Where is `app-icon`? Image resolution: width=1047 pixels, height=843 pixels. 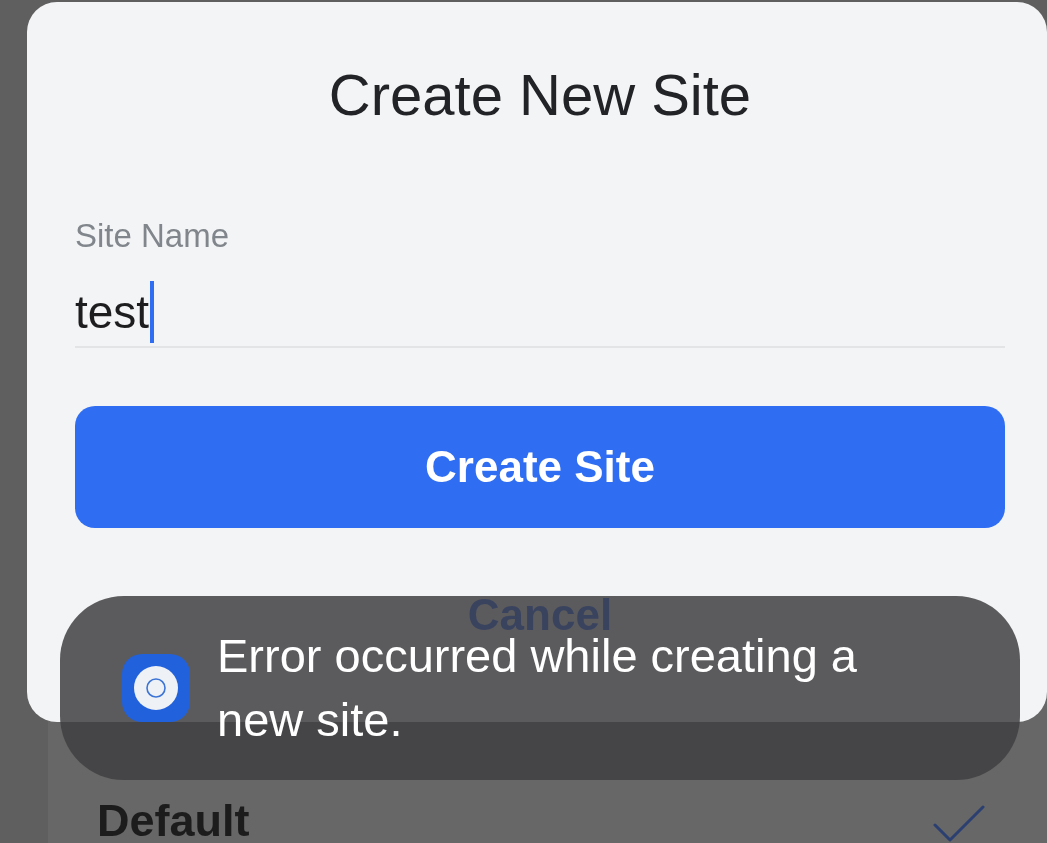 app-icon is located at coordinates (156, 688).